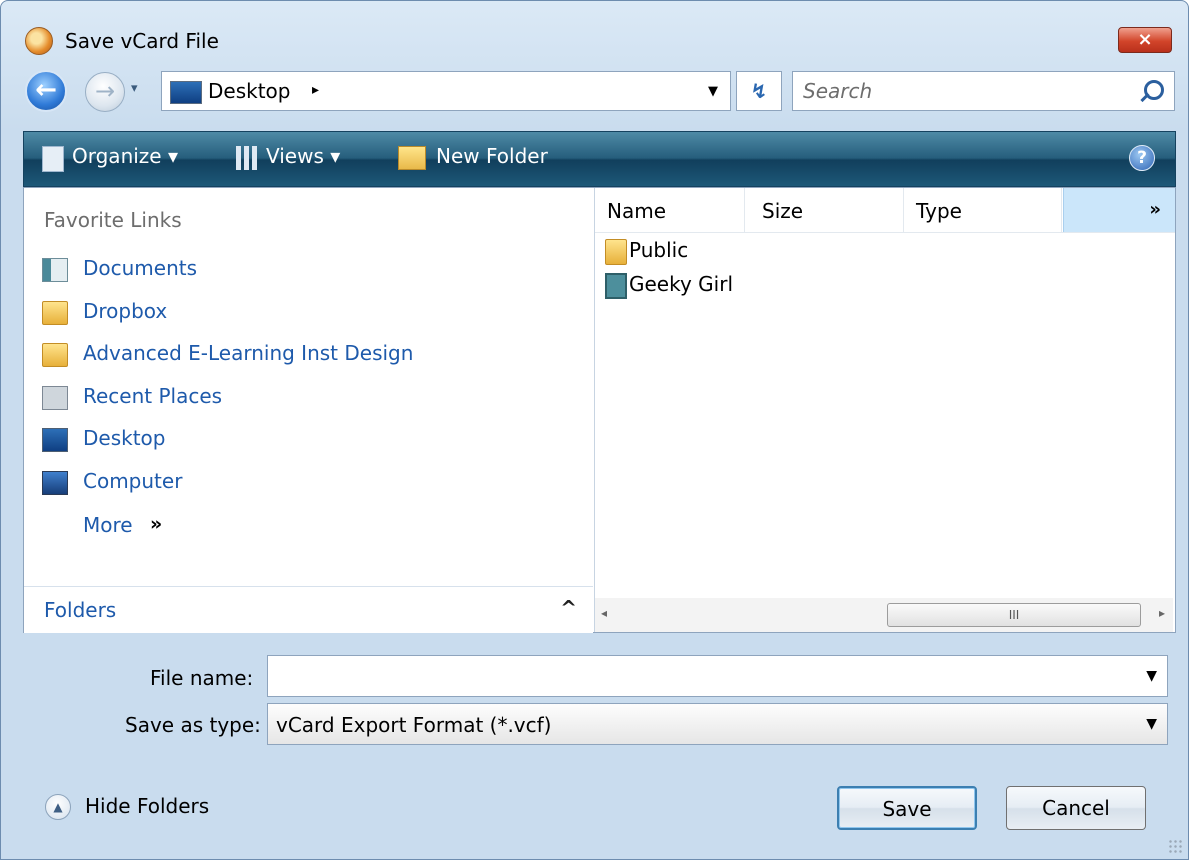 The image size is (1189, 860). I want to click on views-menu: Views ▾, so click(303, 156).